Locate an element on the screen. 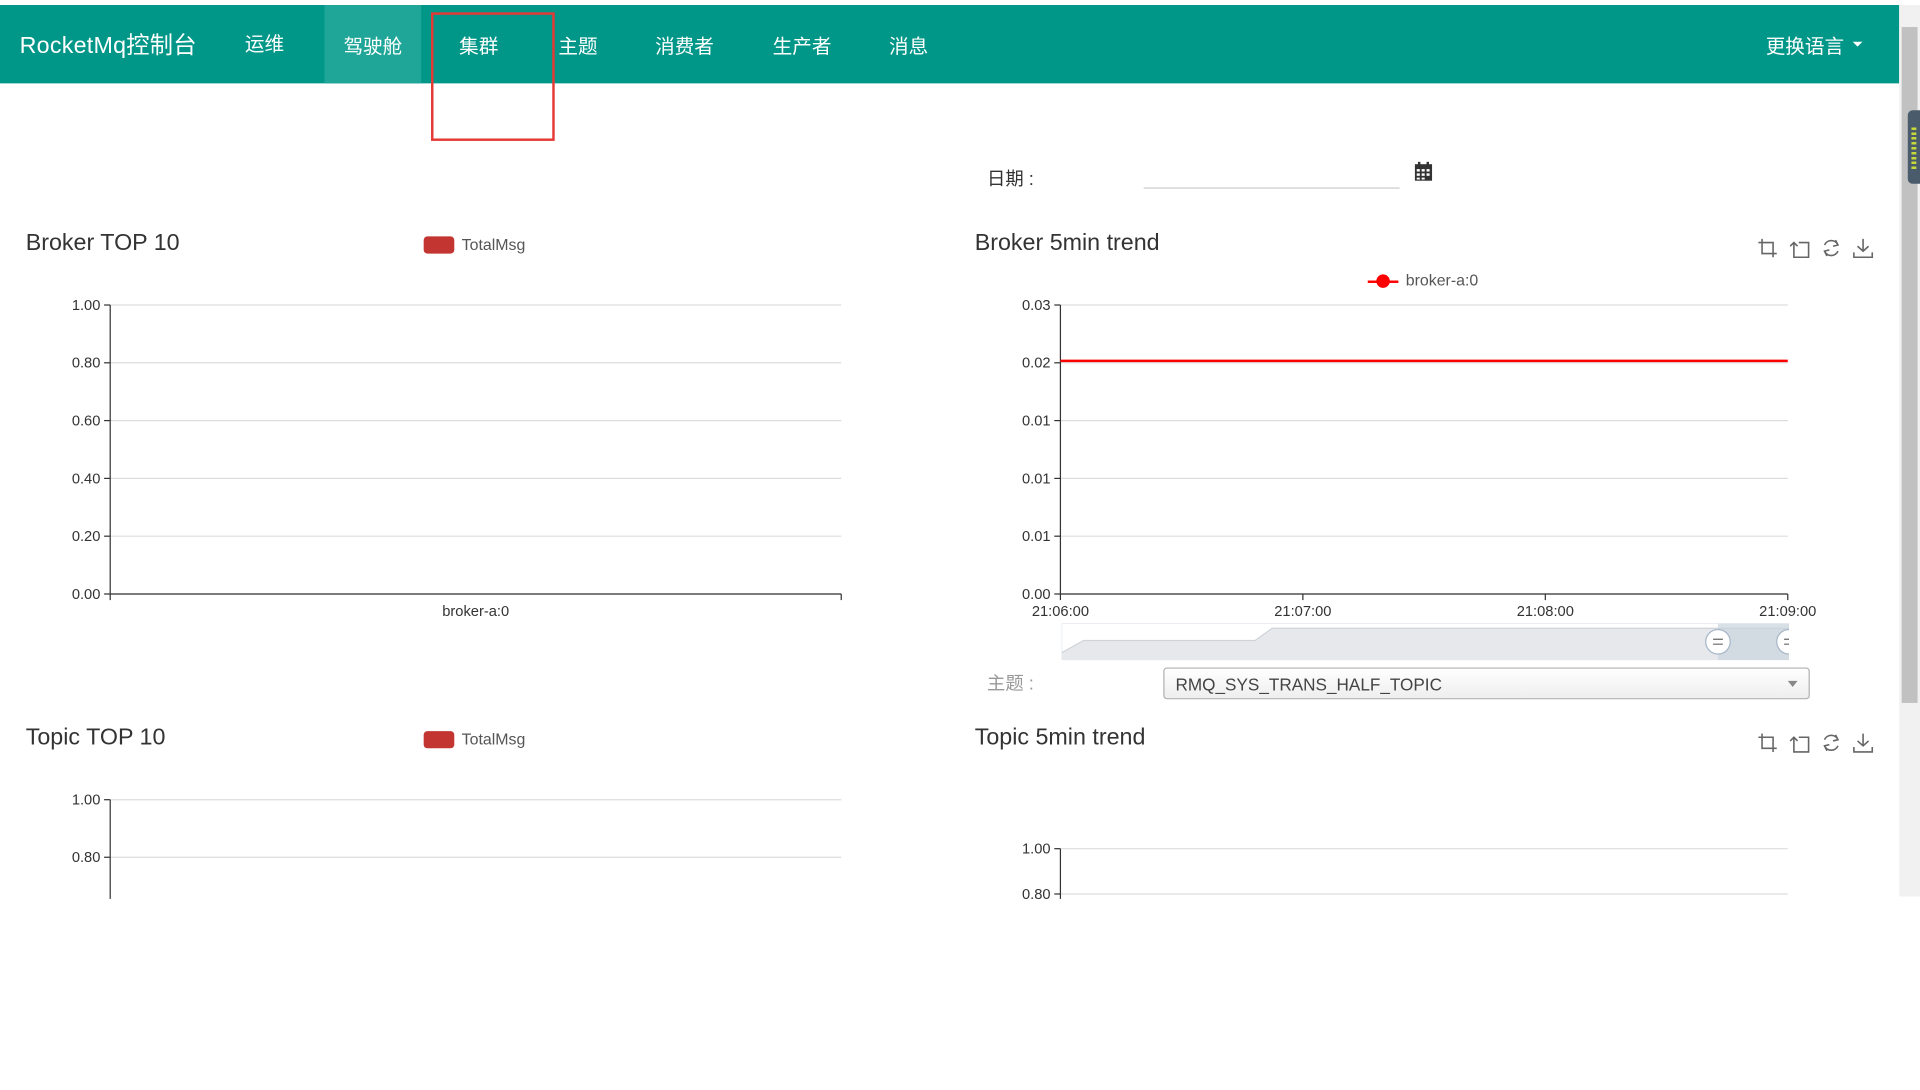 The width and height of the screenshot is (1920, 1090). nav-item-ops: 运维 is located at coordinates (264, 42).